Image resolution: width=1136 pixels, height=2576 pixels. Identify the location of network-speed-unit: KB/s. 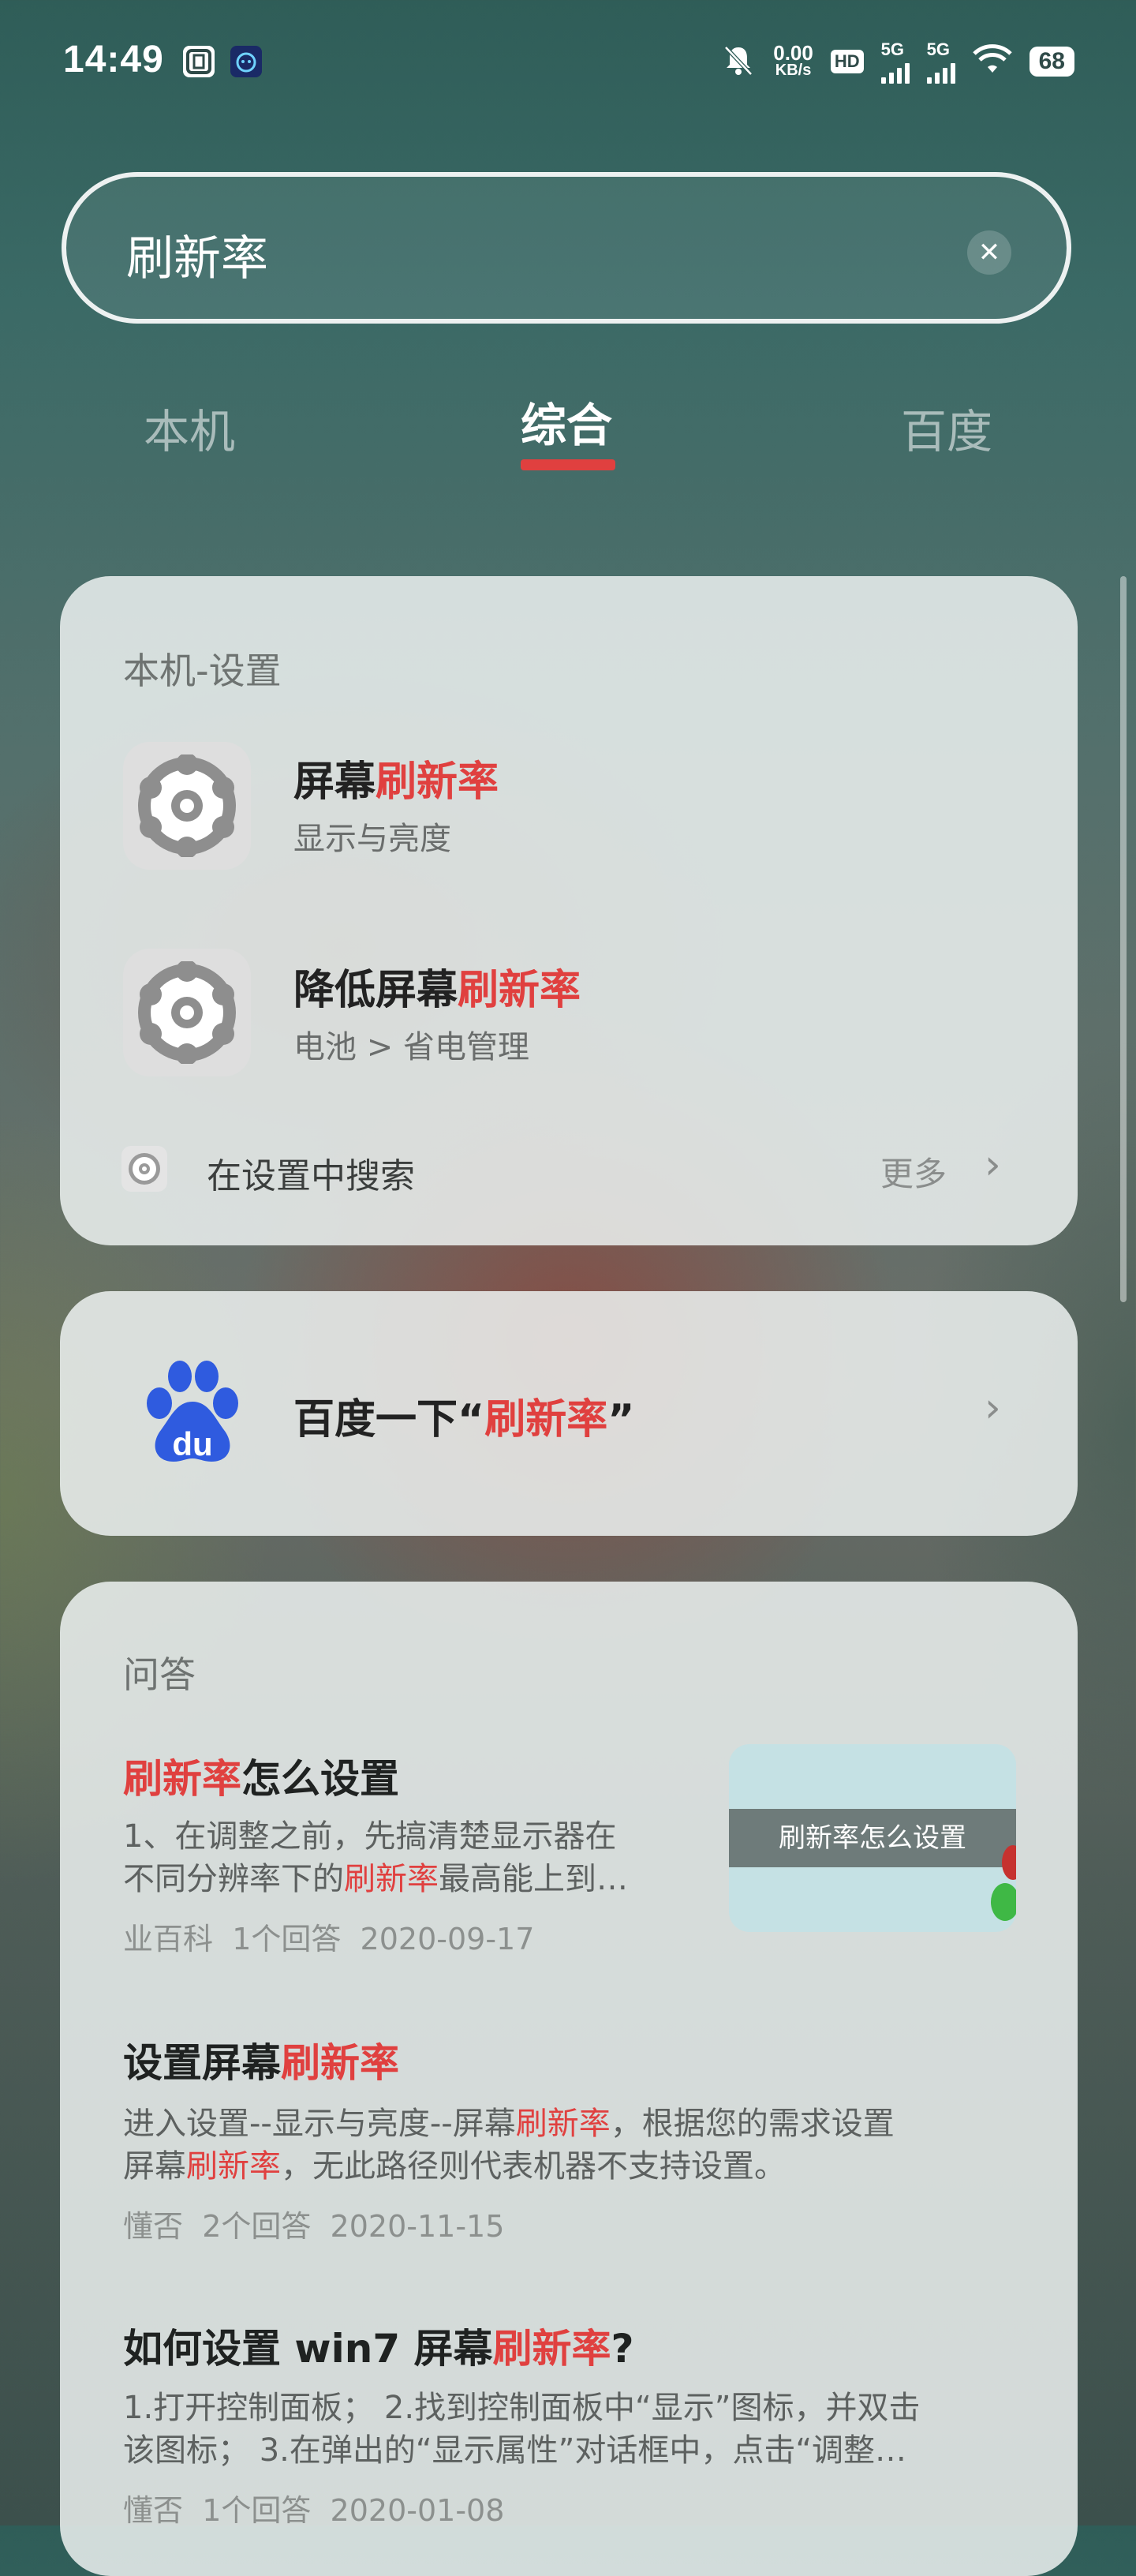
(793, 70).